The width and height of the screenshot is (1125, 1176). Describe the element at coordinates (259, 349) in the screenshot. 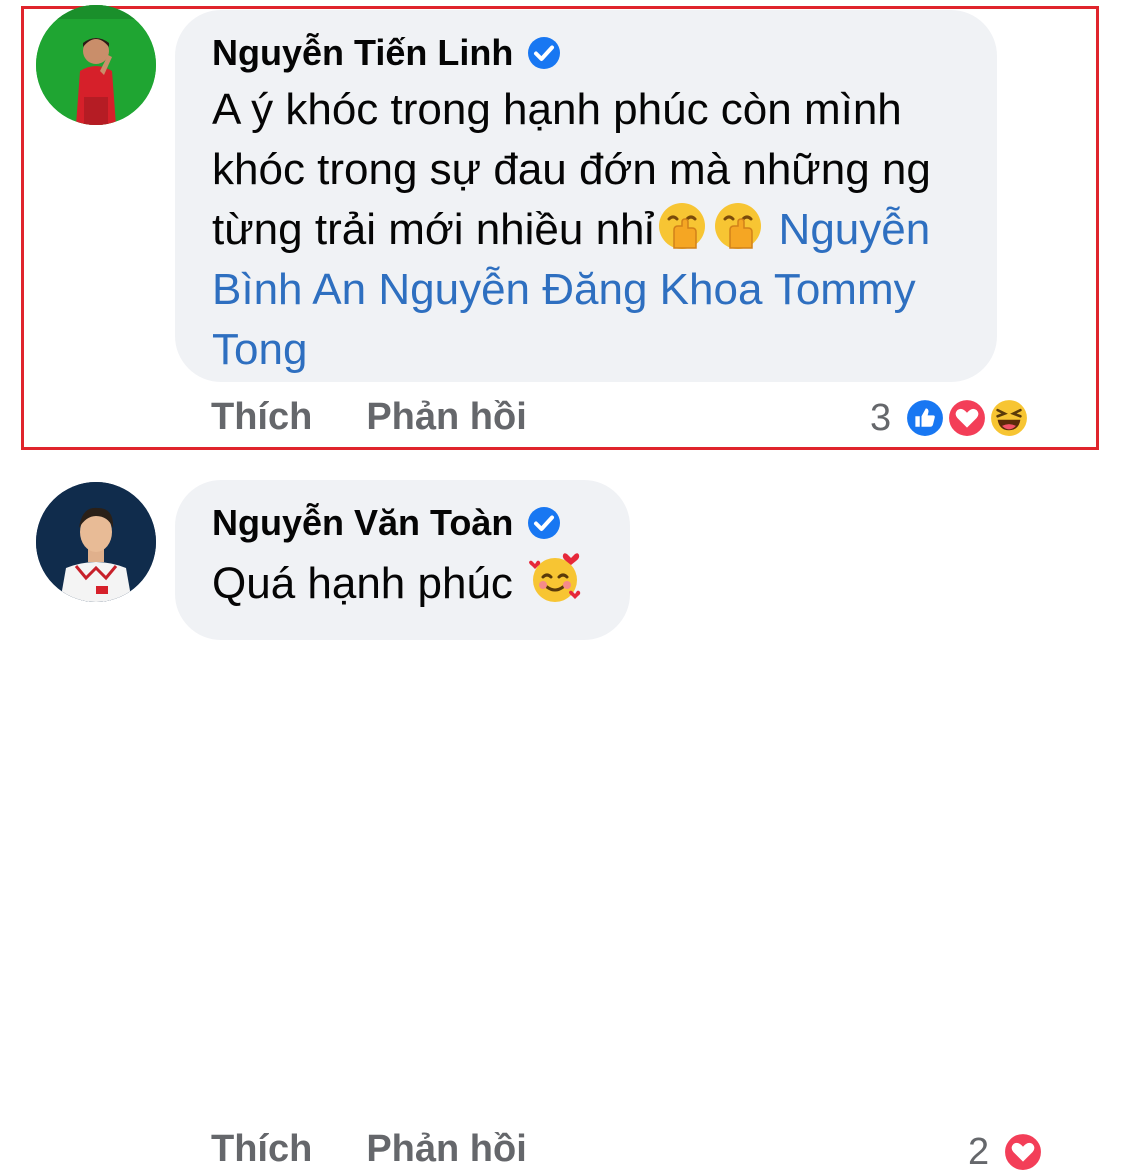

I see `mention-link: Tong` at that location.